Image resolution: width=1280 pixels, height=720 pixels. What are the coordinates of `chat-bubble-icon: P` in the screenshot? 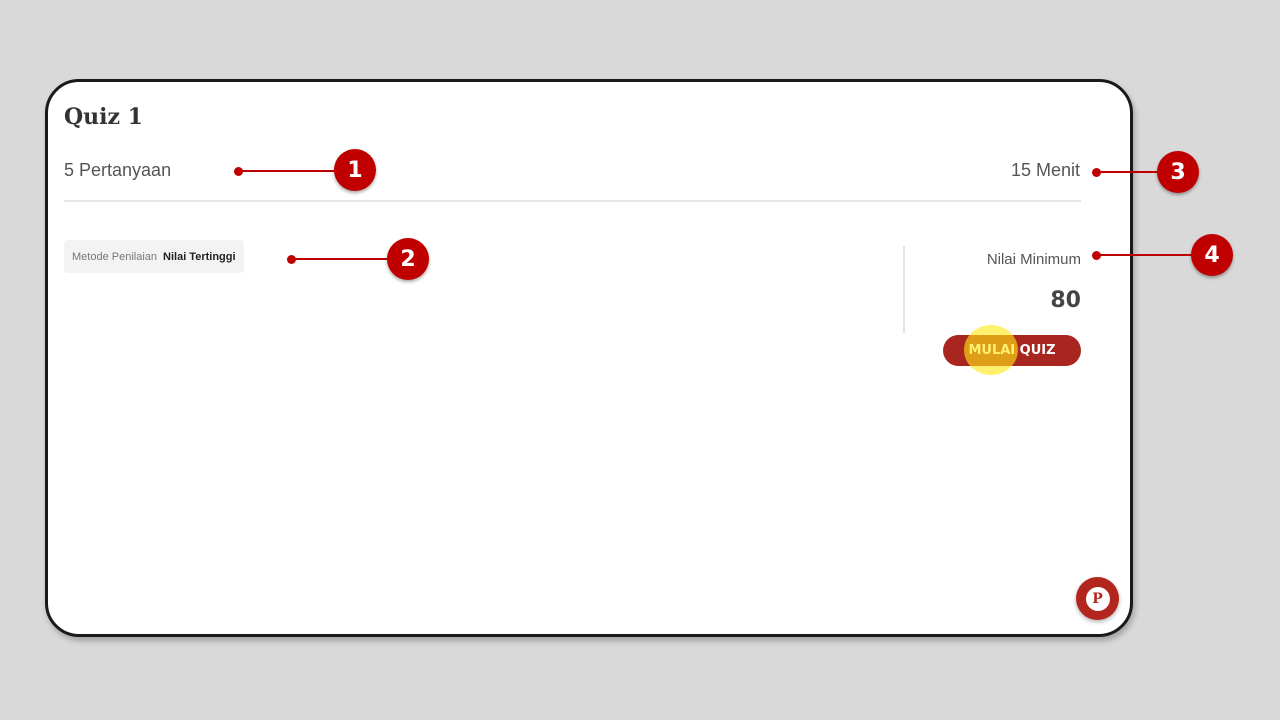 It's located at (1097, 598).